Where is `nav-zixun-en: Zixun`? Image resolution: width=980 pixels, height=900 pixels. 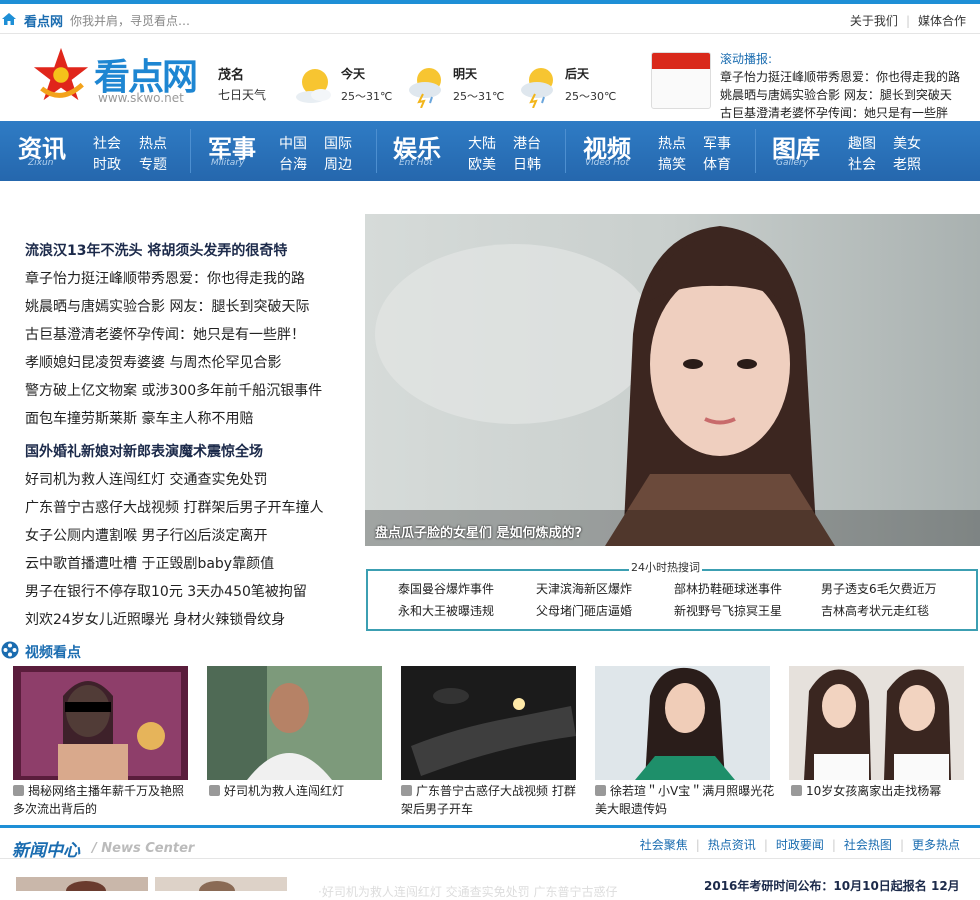
nav-zixun-en: Zixun is located at coordinates (41, 163).